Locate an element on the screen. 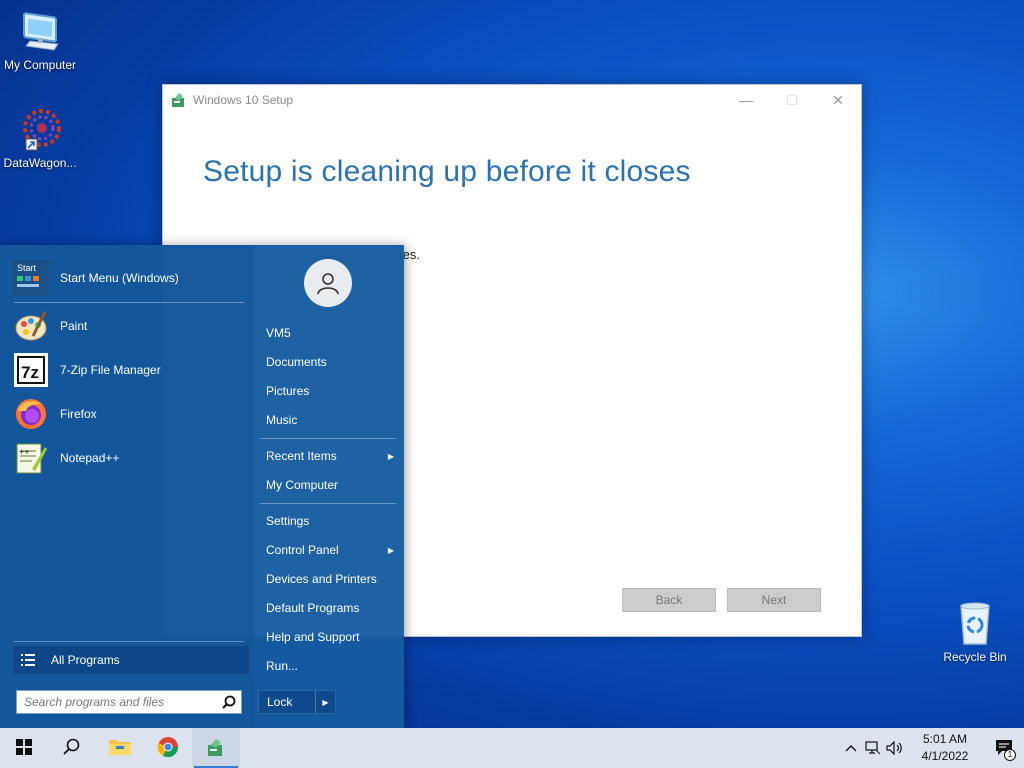 The image size is (1024, 768). program-item-start-menu: Start Start Menu (Windows) is located at coordinates (130, 278).